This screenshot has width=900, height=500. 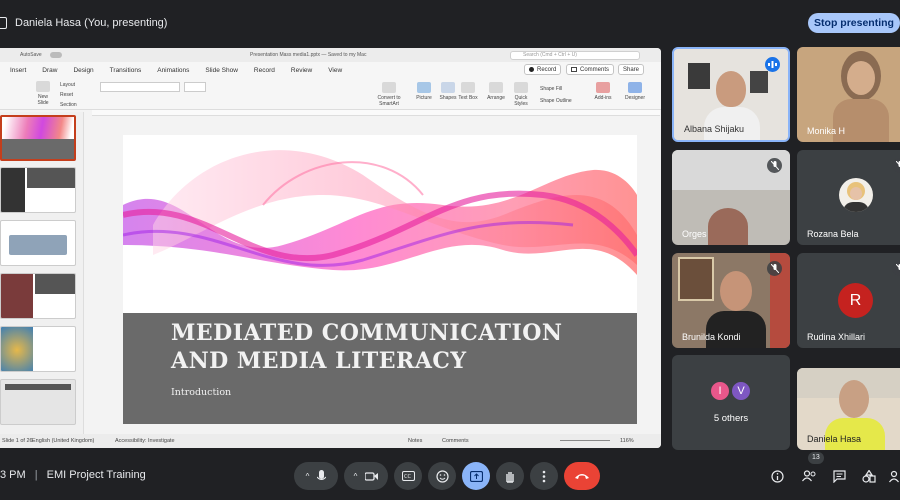 I want to click on text-box-icon, so click(x=468, y=87).